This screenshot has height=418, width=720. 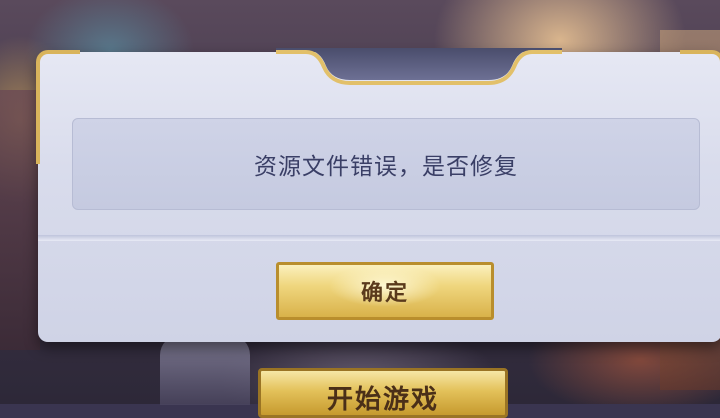 I want to click on confirm-button: 确定, so click(x=385, y=291).